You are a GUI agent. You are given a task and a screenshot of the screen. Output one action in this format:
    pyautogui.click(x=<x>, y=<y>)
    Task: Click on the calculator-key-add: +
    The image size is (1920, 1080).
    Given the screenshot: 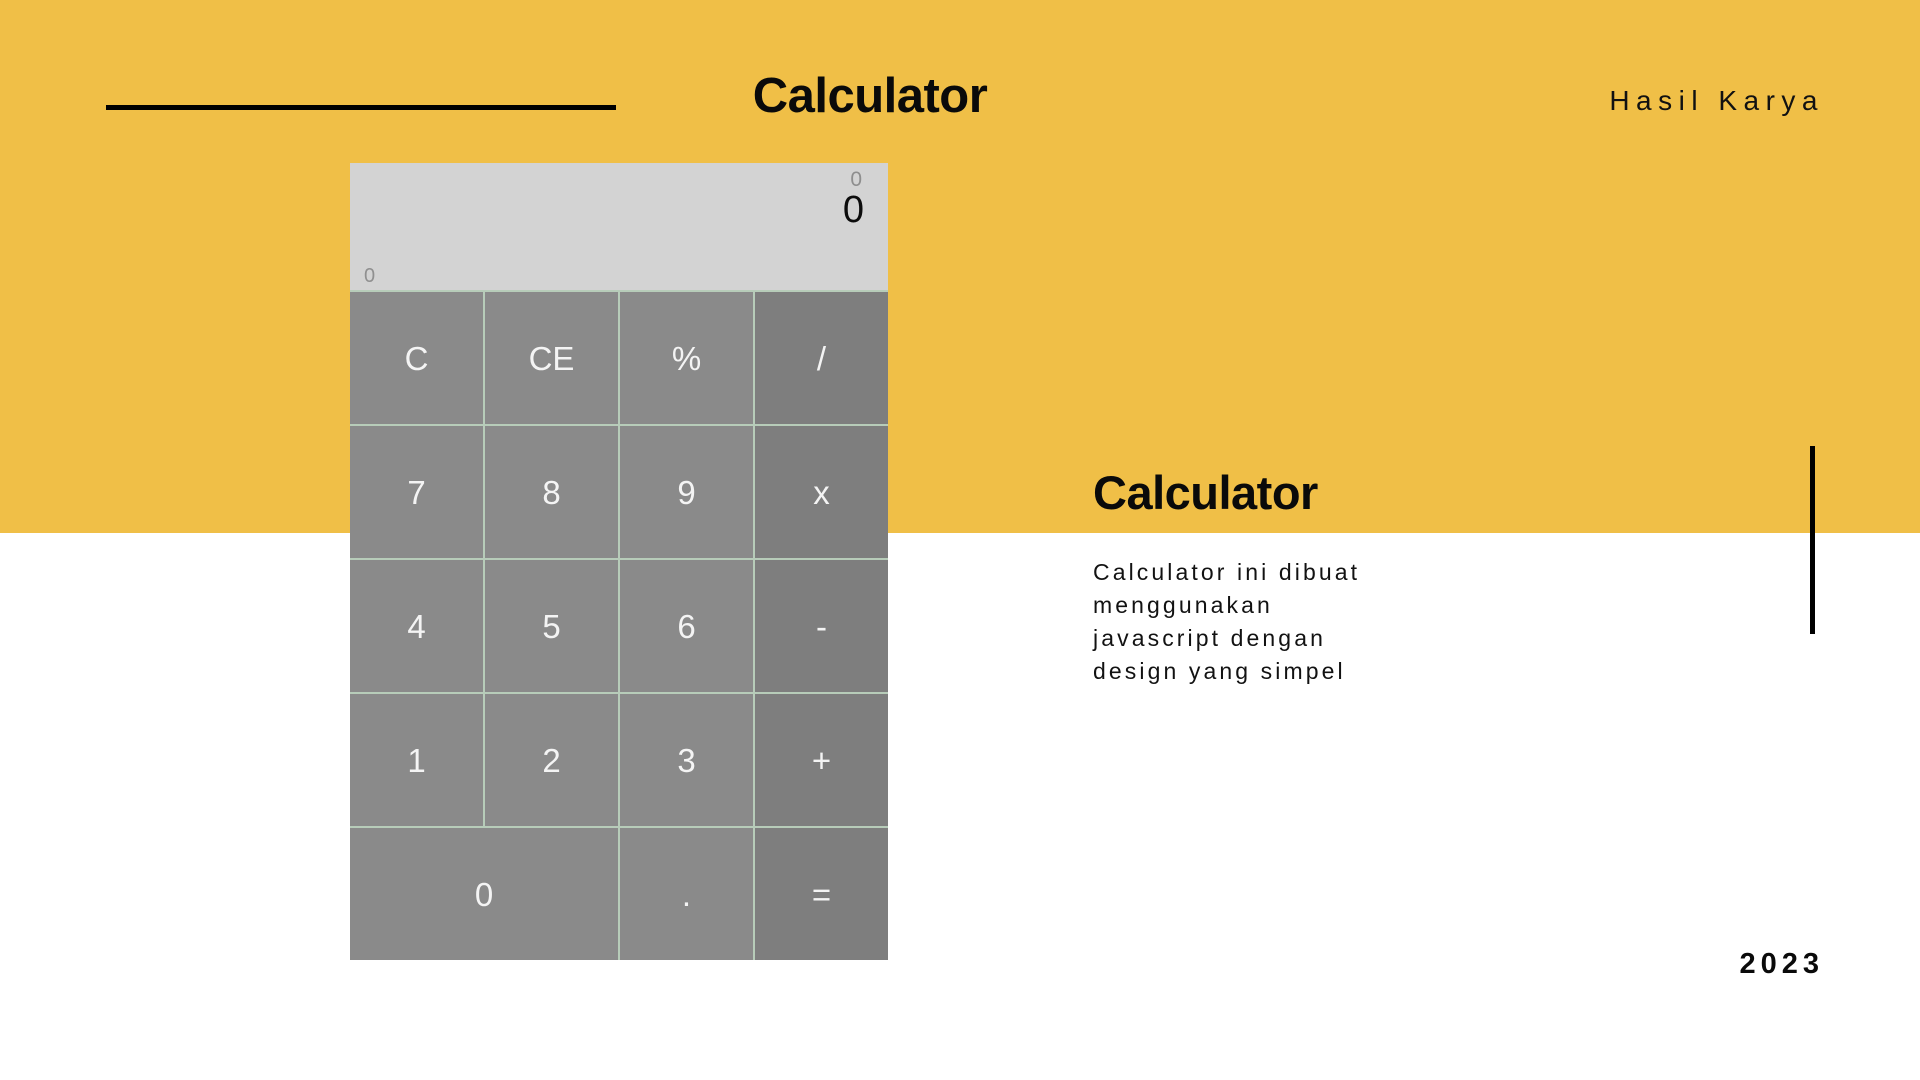 What is the action you would take?
    pyautogui.click(x=821, y=760)
    